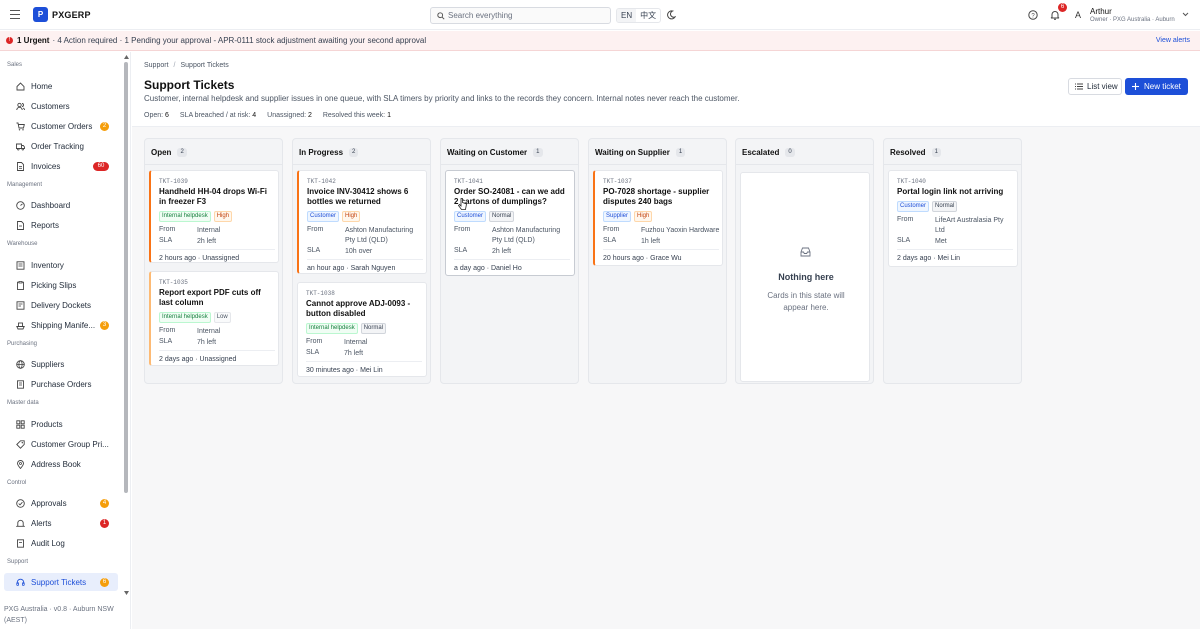 The height and width of the screenshot is (629, 1200). What do you see at coordinates (15, 65) in the screenshot?
I see `section-sales: Sales` at bounding box center [15, 65].